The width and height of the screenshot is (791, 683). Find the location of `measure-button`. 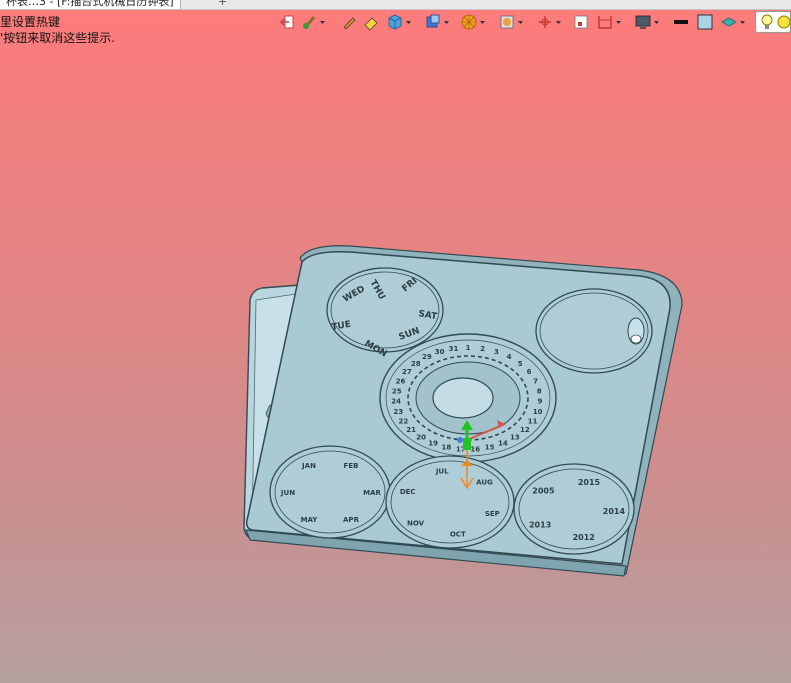

measure-button is located at coordinates (609, 22).